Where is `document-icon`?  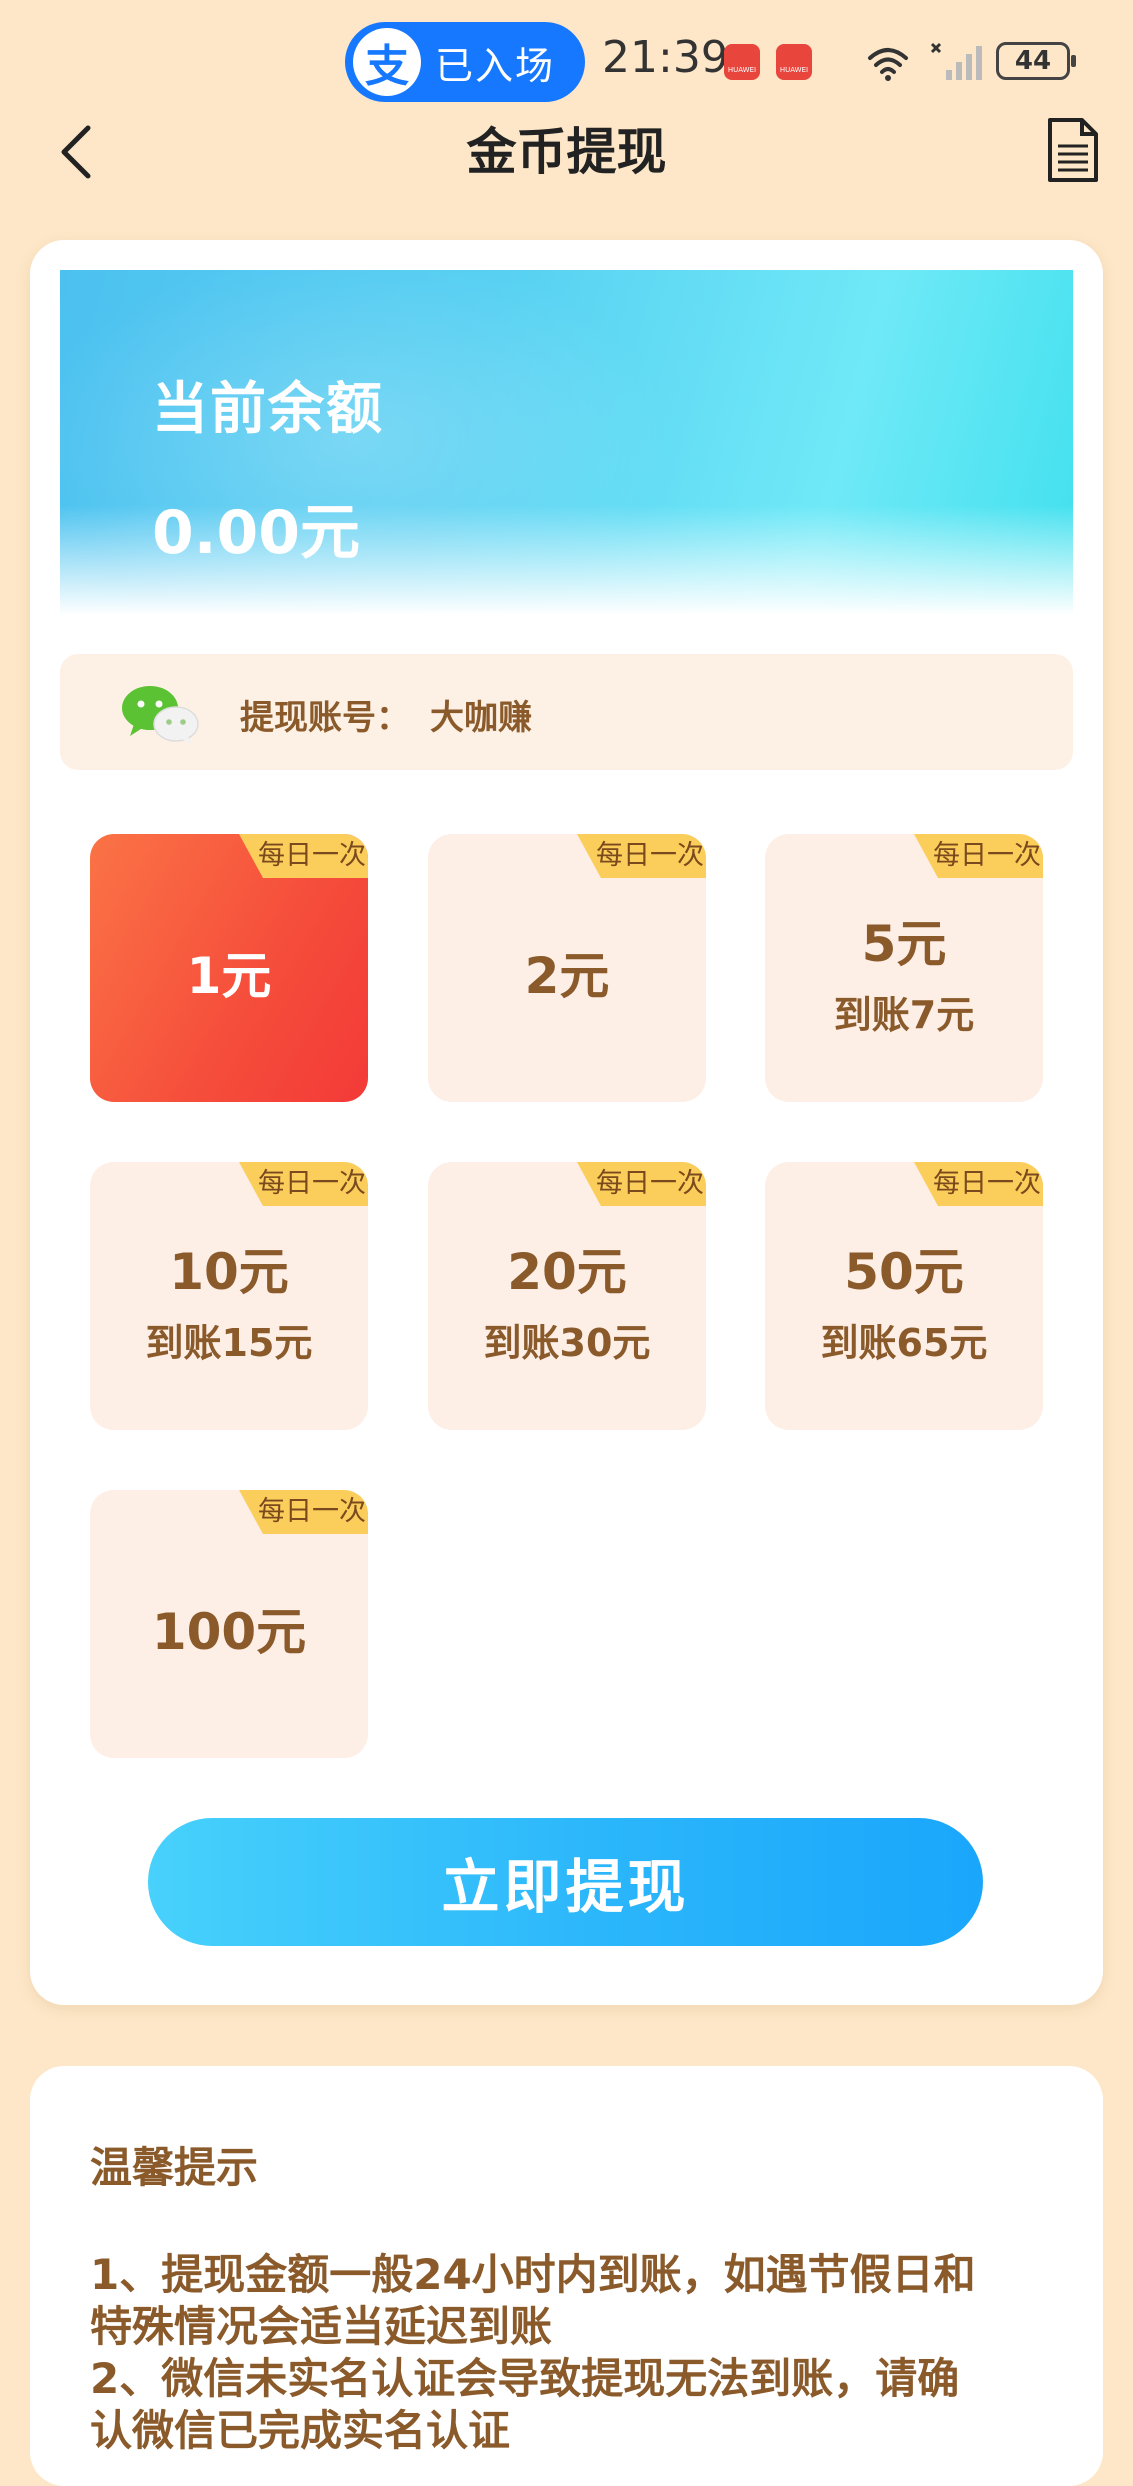
document-icon is located at coordinates (1073, 150).